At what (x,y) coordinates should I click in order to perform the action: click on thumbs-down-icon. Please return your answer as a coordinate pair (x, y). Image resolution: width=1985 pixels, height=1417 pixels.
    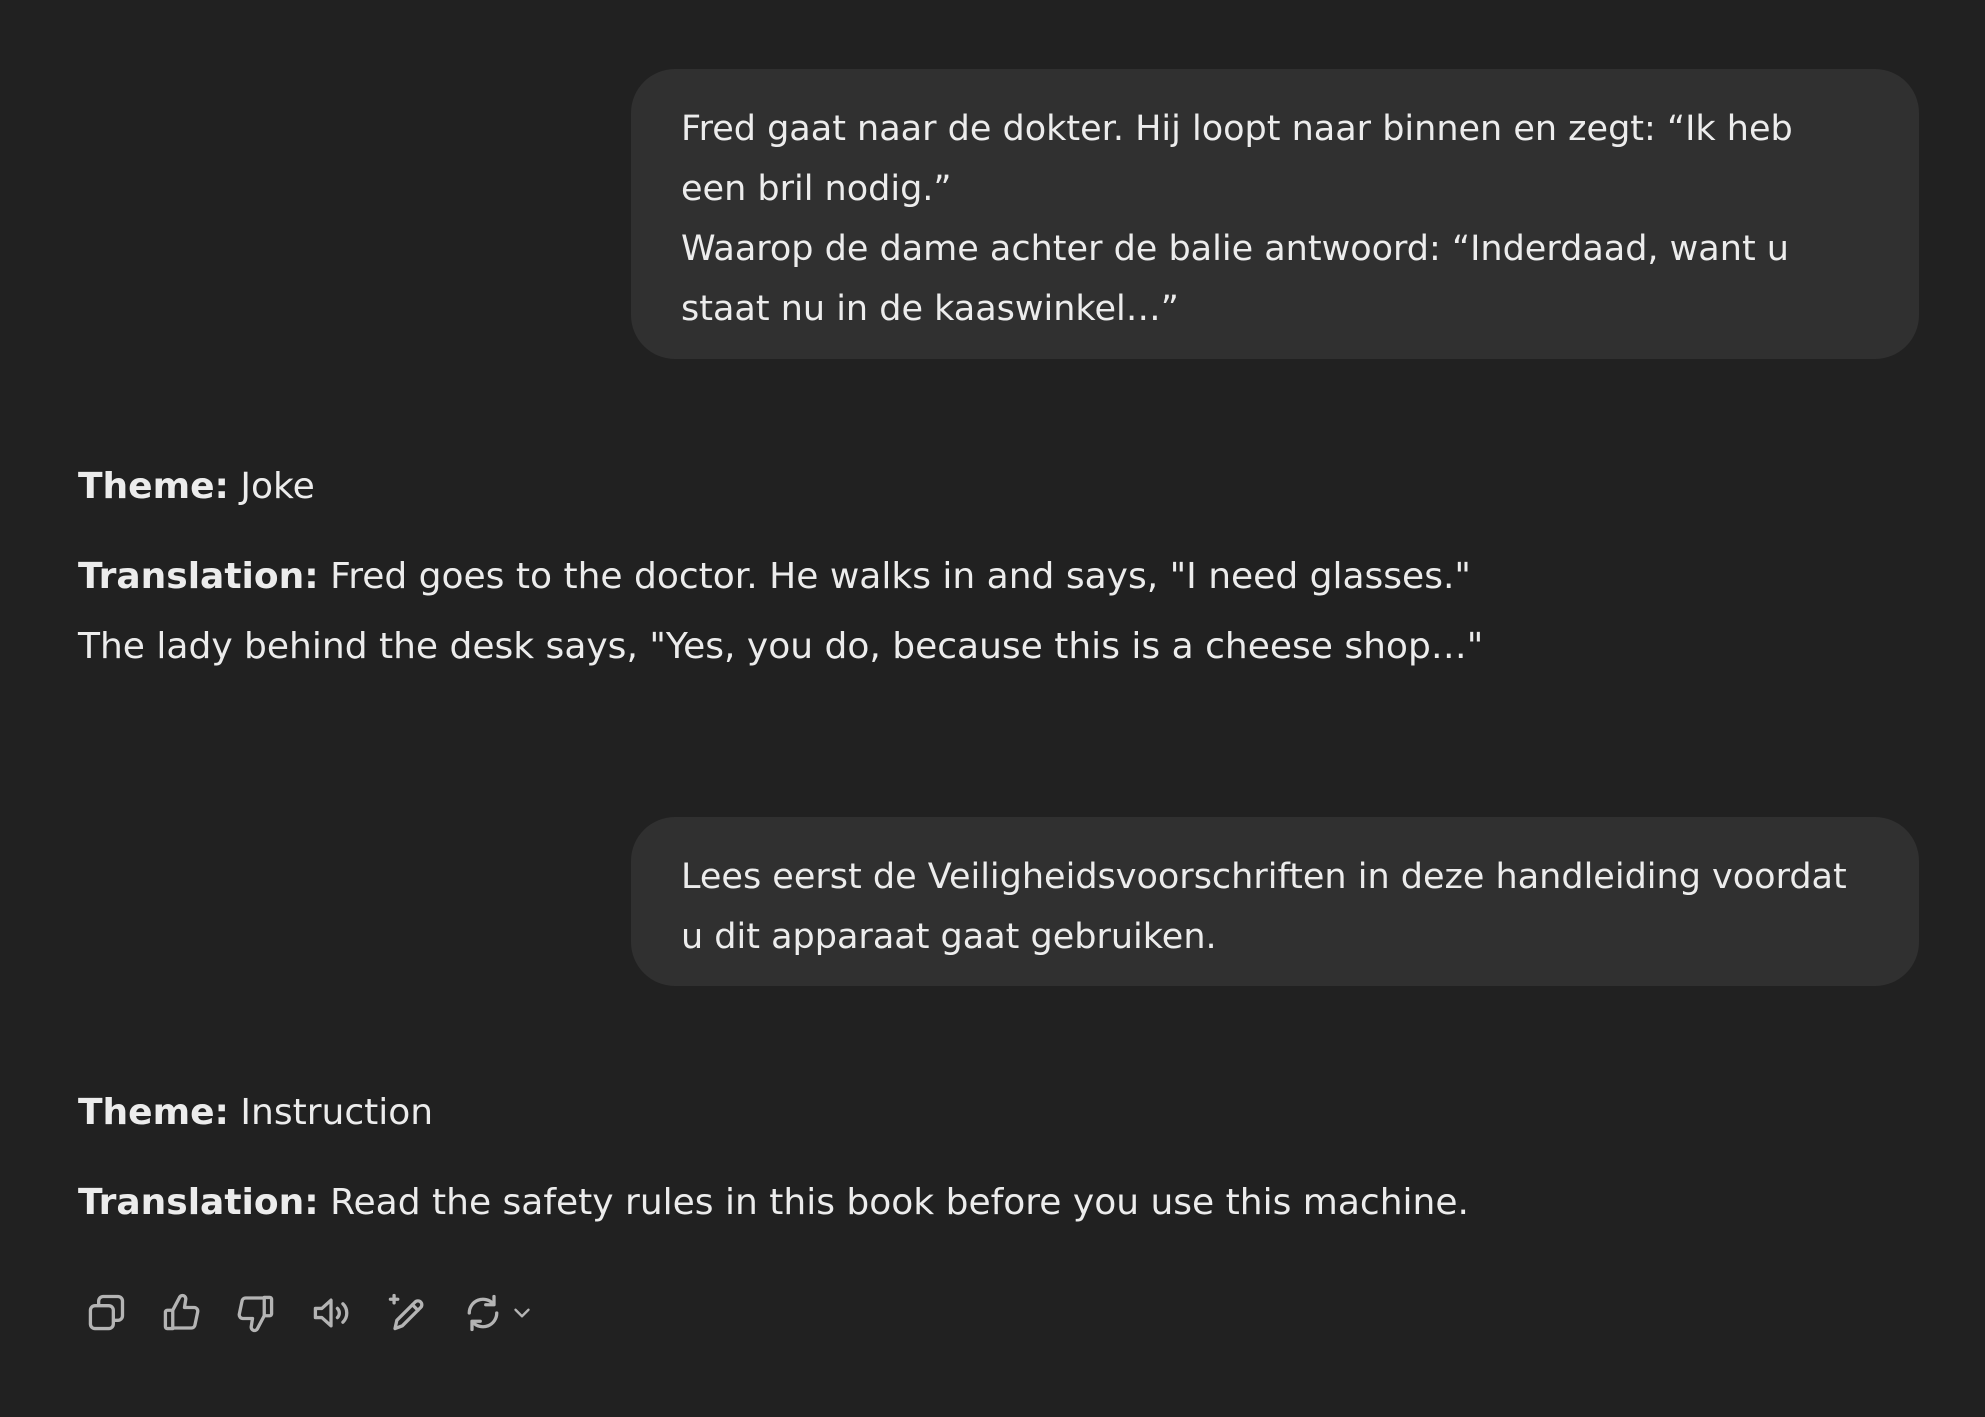
    Looking at the image, I should click on (255, 1314).